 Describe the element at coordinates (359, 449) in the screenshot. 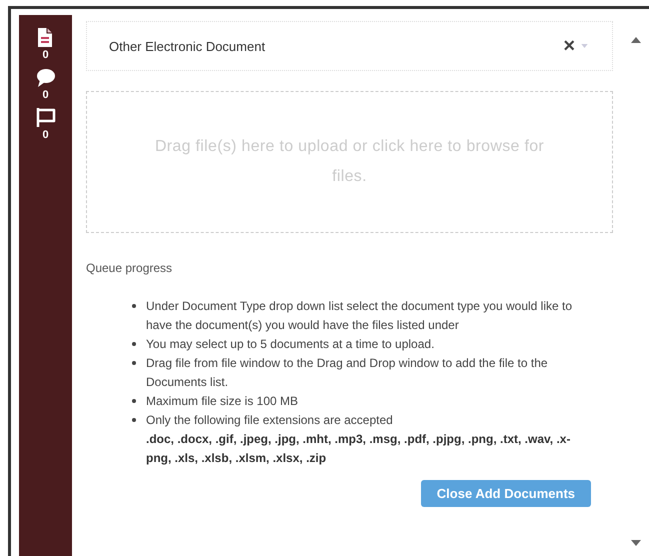

I see `file-extensions-text: .doc, .docx, .gif, .jpeg, .jpg, .mht, .mp3, .msg, .pdf, .pjpg, .png, .txt, .wav, .x-png, .xls, .xlsb, .xlsm, .xlsx, .zip` at that location.